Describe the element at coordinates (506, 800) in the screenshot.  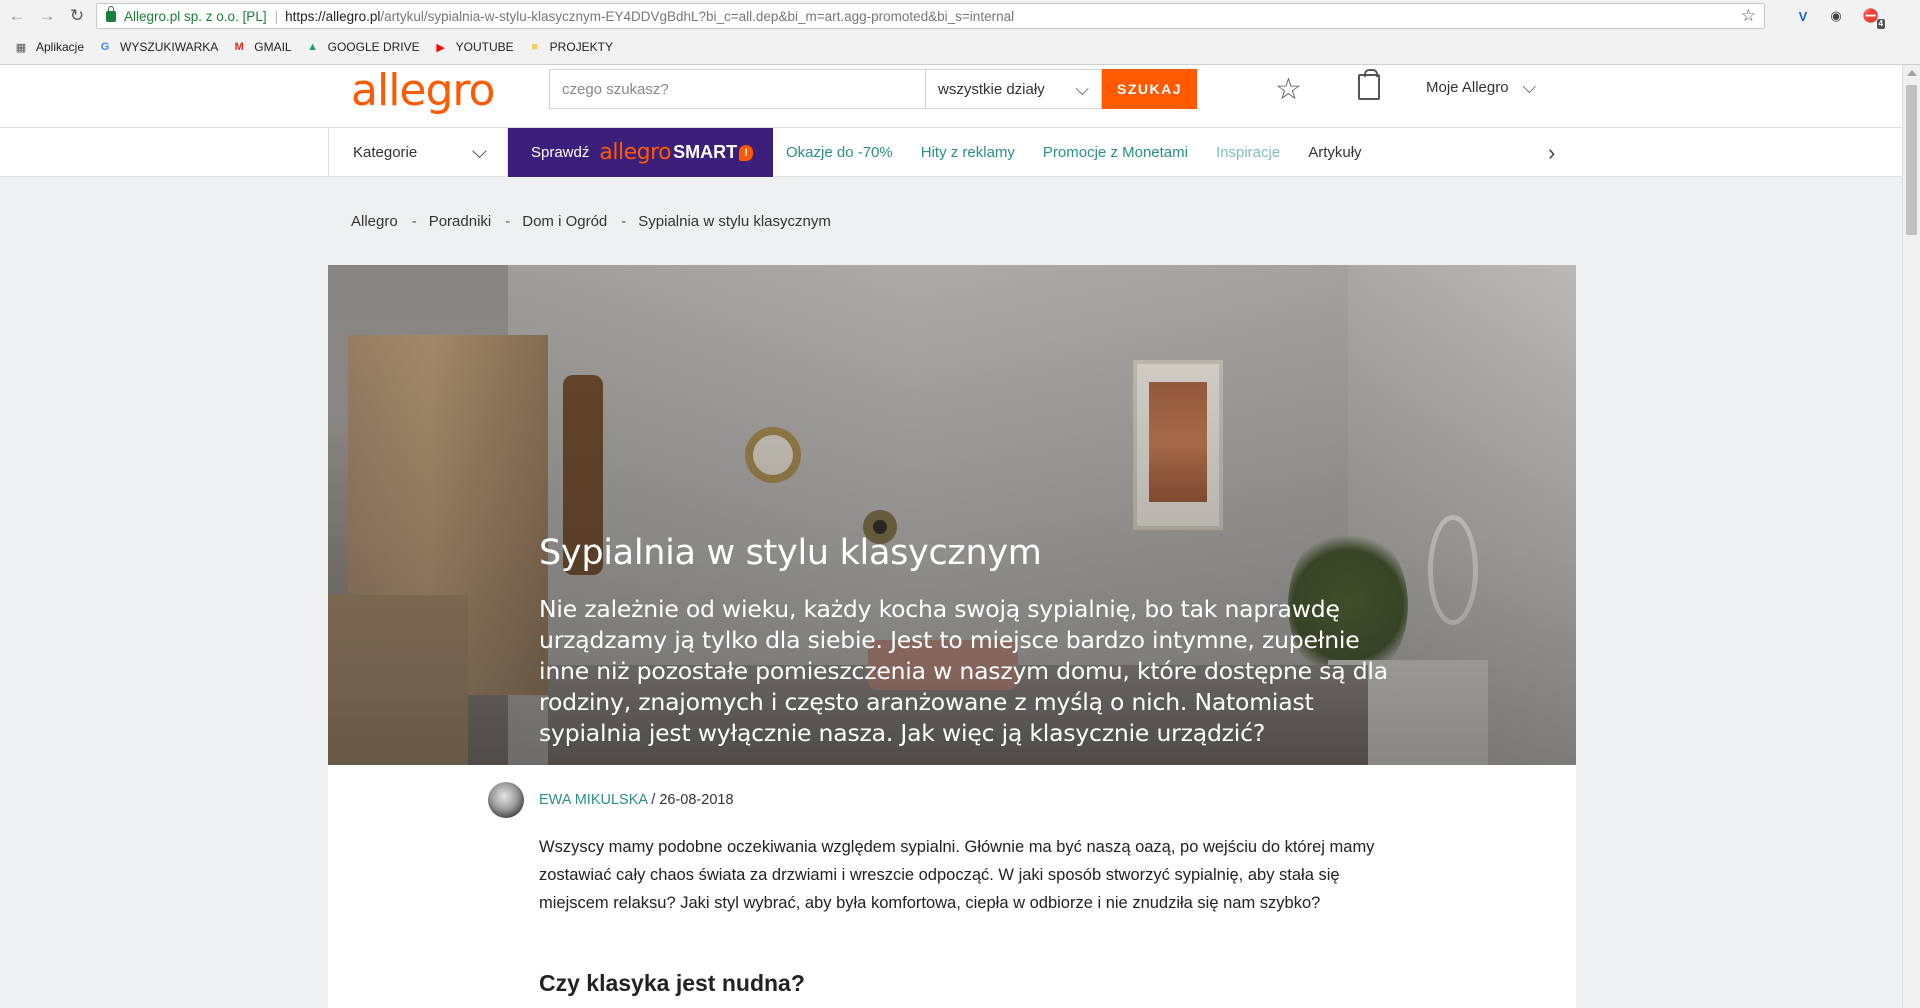
I see `avatar` at that location.